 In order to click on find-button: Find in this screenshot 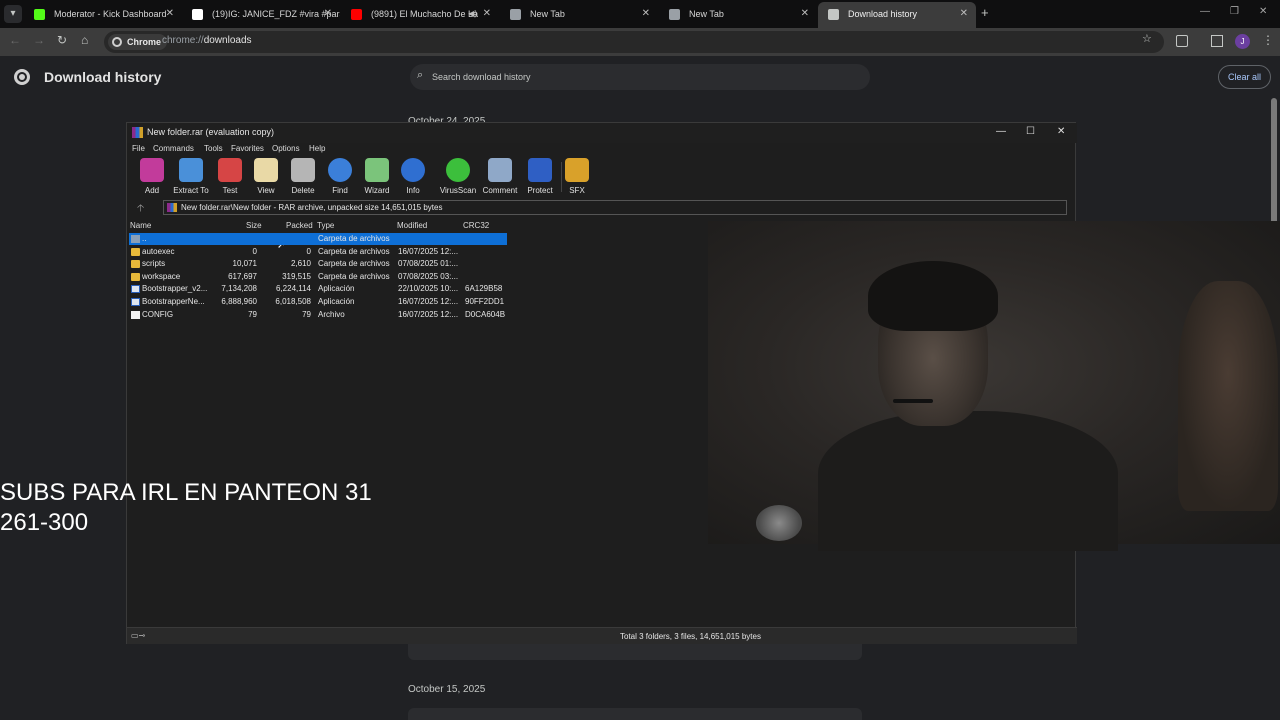, I will do `click(340, 176)`.